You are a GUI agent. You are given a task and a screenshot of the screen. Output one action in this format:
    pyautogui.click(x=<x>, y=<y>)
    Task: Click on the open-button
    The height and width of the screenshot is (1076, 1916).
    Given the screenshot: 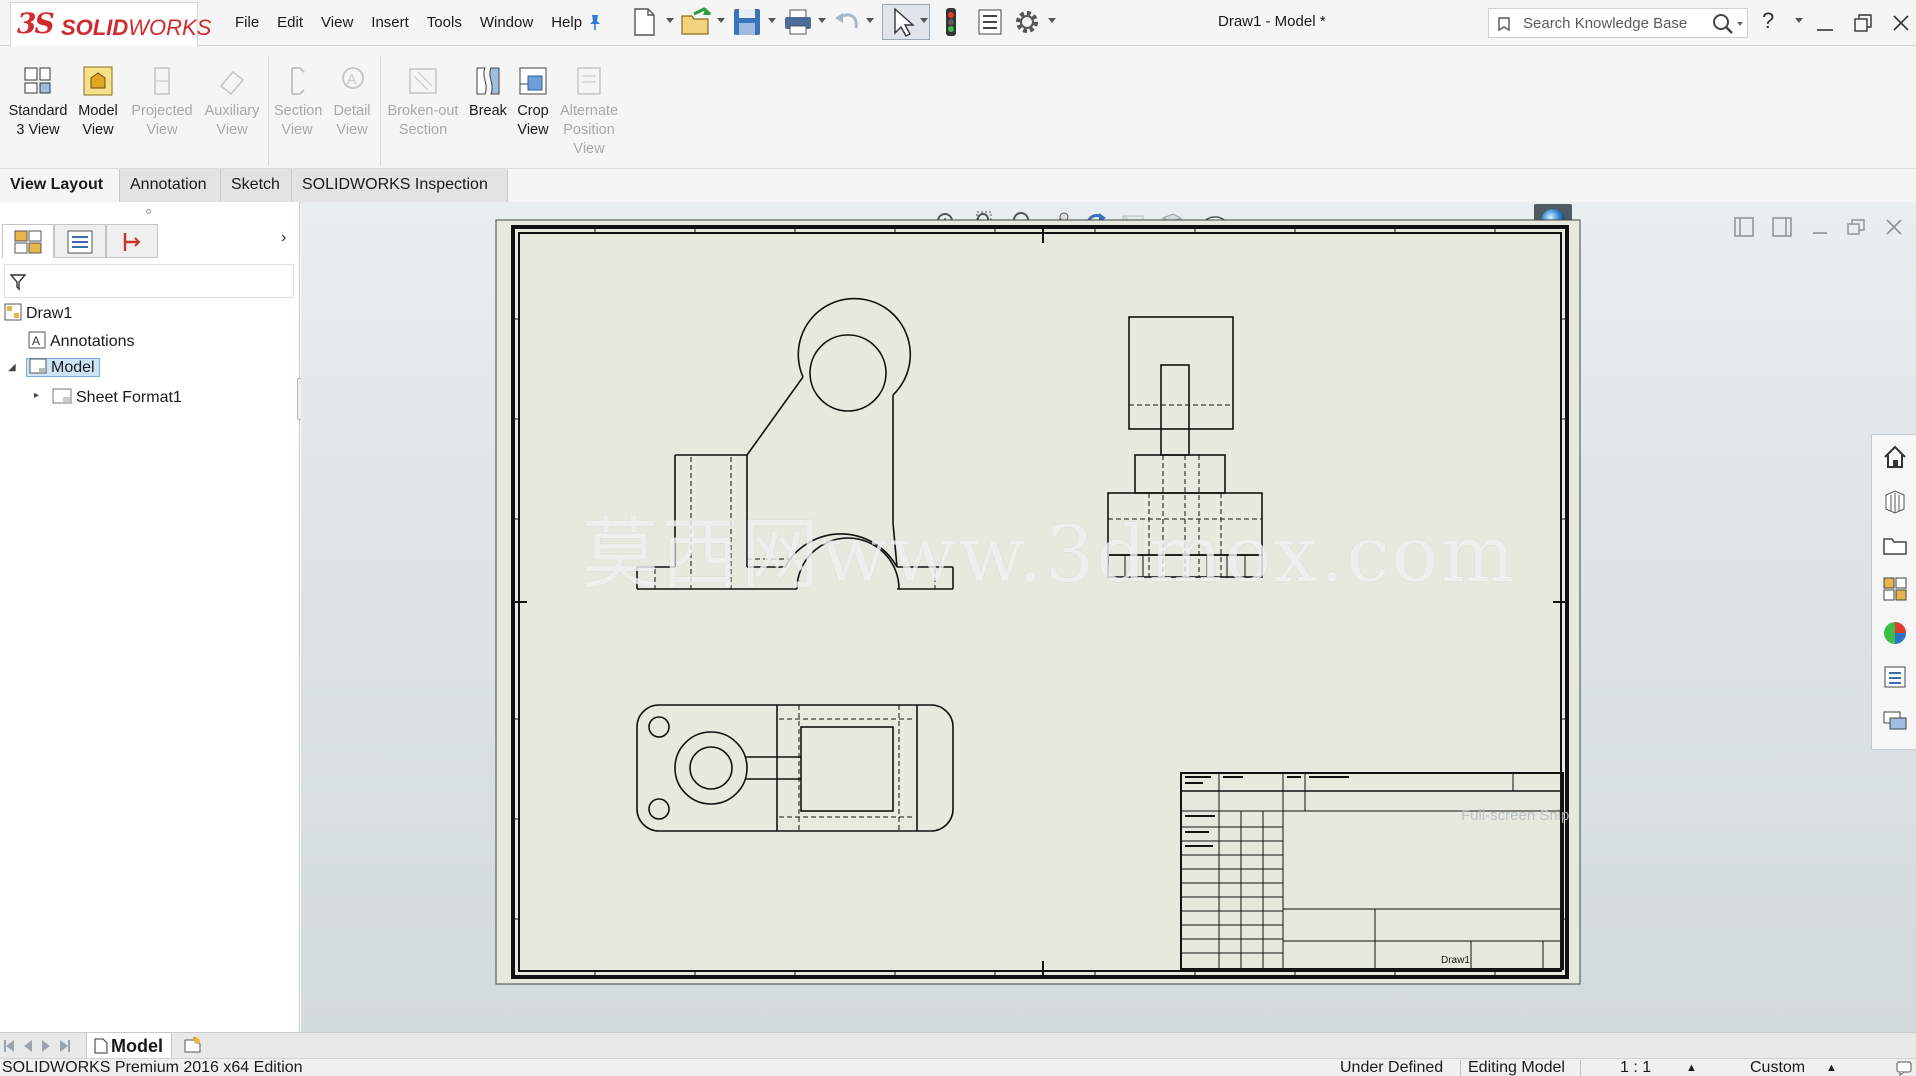 What is the action you would take?
    pyautogui.click(x=697, y=22)
    